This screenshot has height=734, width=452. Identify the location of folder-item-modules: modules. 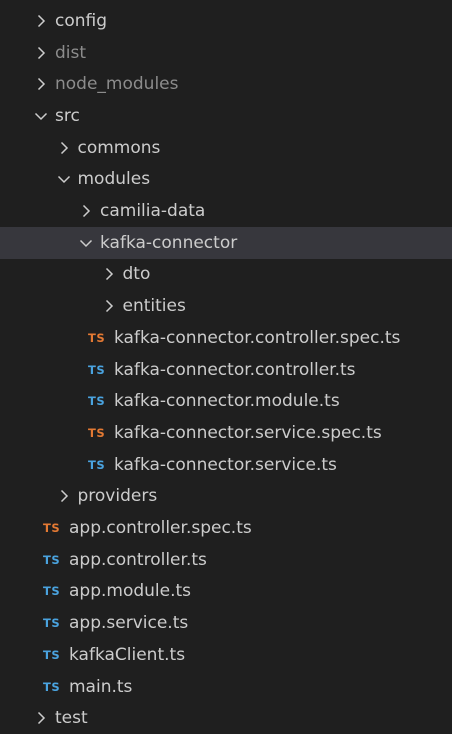
(226, 180).